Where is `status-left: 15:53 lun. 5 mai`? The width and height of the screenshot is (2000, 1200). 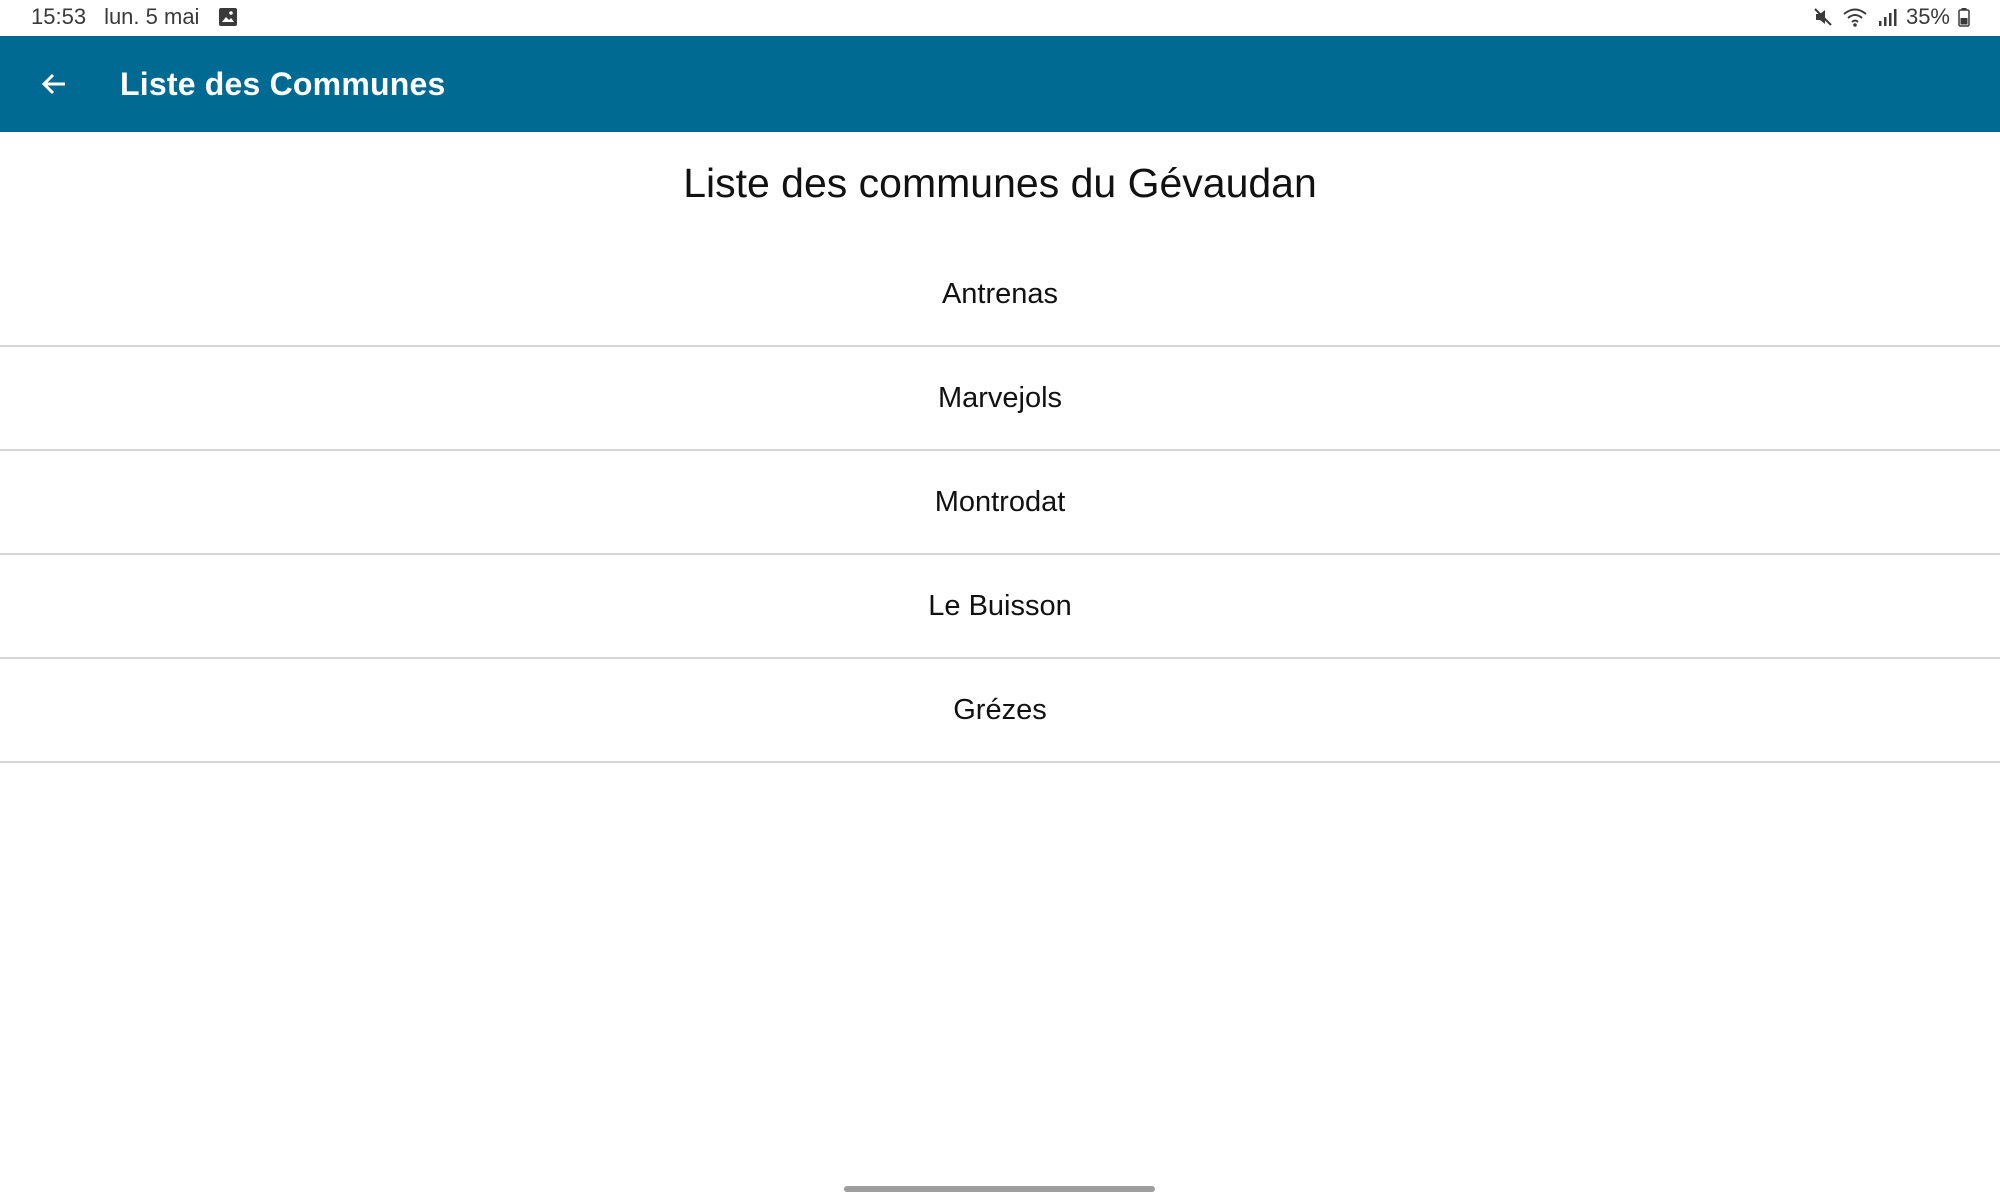 status-left: 15:53 lun. 5 mai is located at coordinates (135, 17).